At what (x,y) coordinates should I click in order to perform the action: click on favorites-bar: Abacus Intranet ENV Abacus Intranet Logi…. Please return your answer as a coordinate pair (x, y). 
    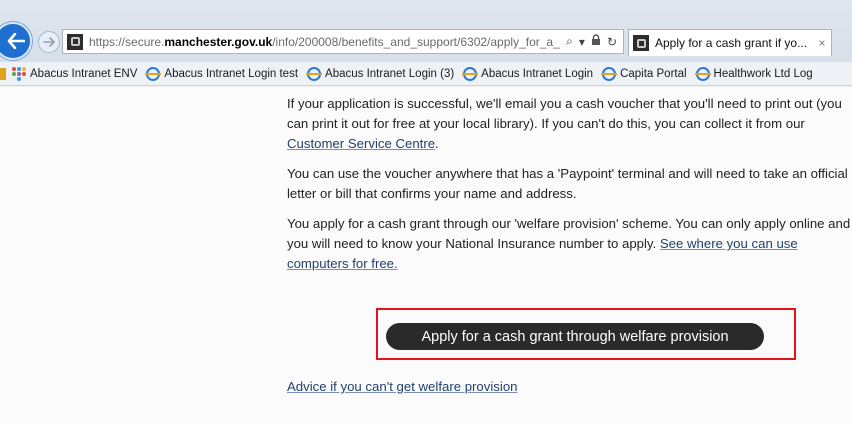
    Looking at the image, I should click on (426, 74).